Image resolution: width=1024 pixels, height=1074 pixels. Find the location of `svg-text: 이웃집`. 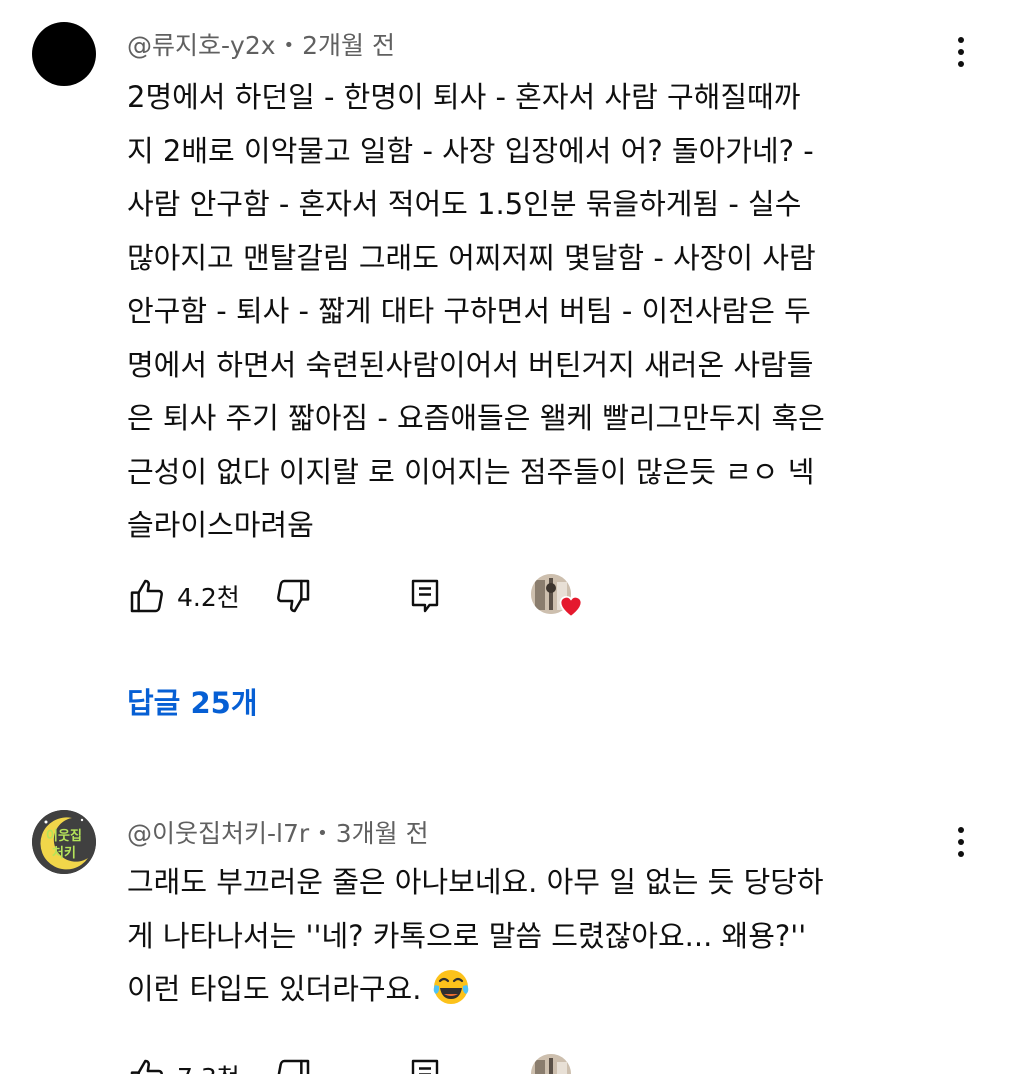

svg-text: 이웃집 is located at coordinates (64, 836).